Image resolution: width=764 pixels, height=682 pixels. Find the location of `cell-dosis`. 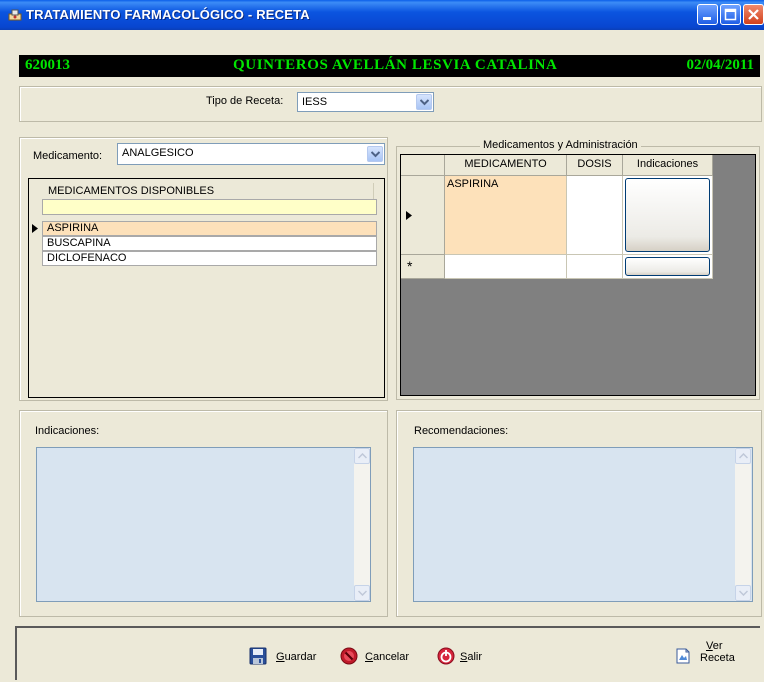

cell-dosis is located at coordinates (595, 215).